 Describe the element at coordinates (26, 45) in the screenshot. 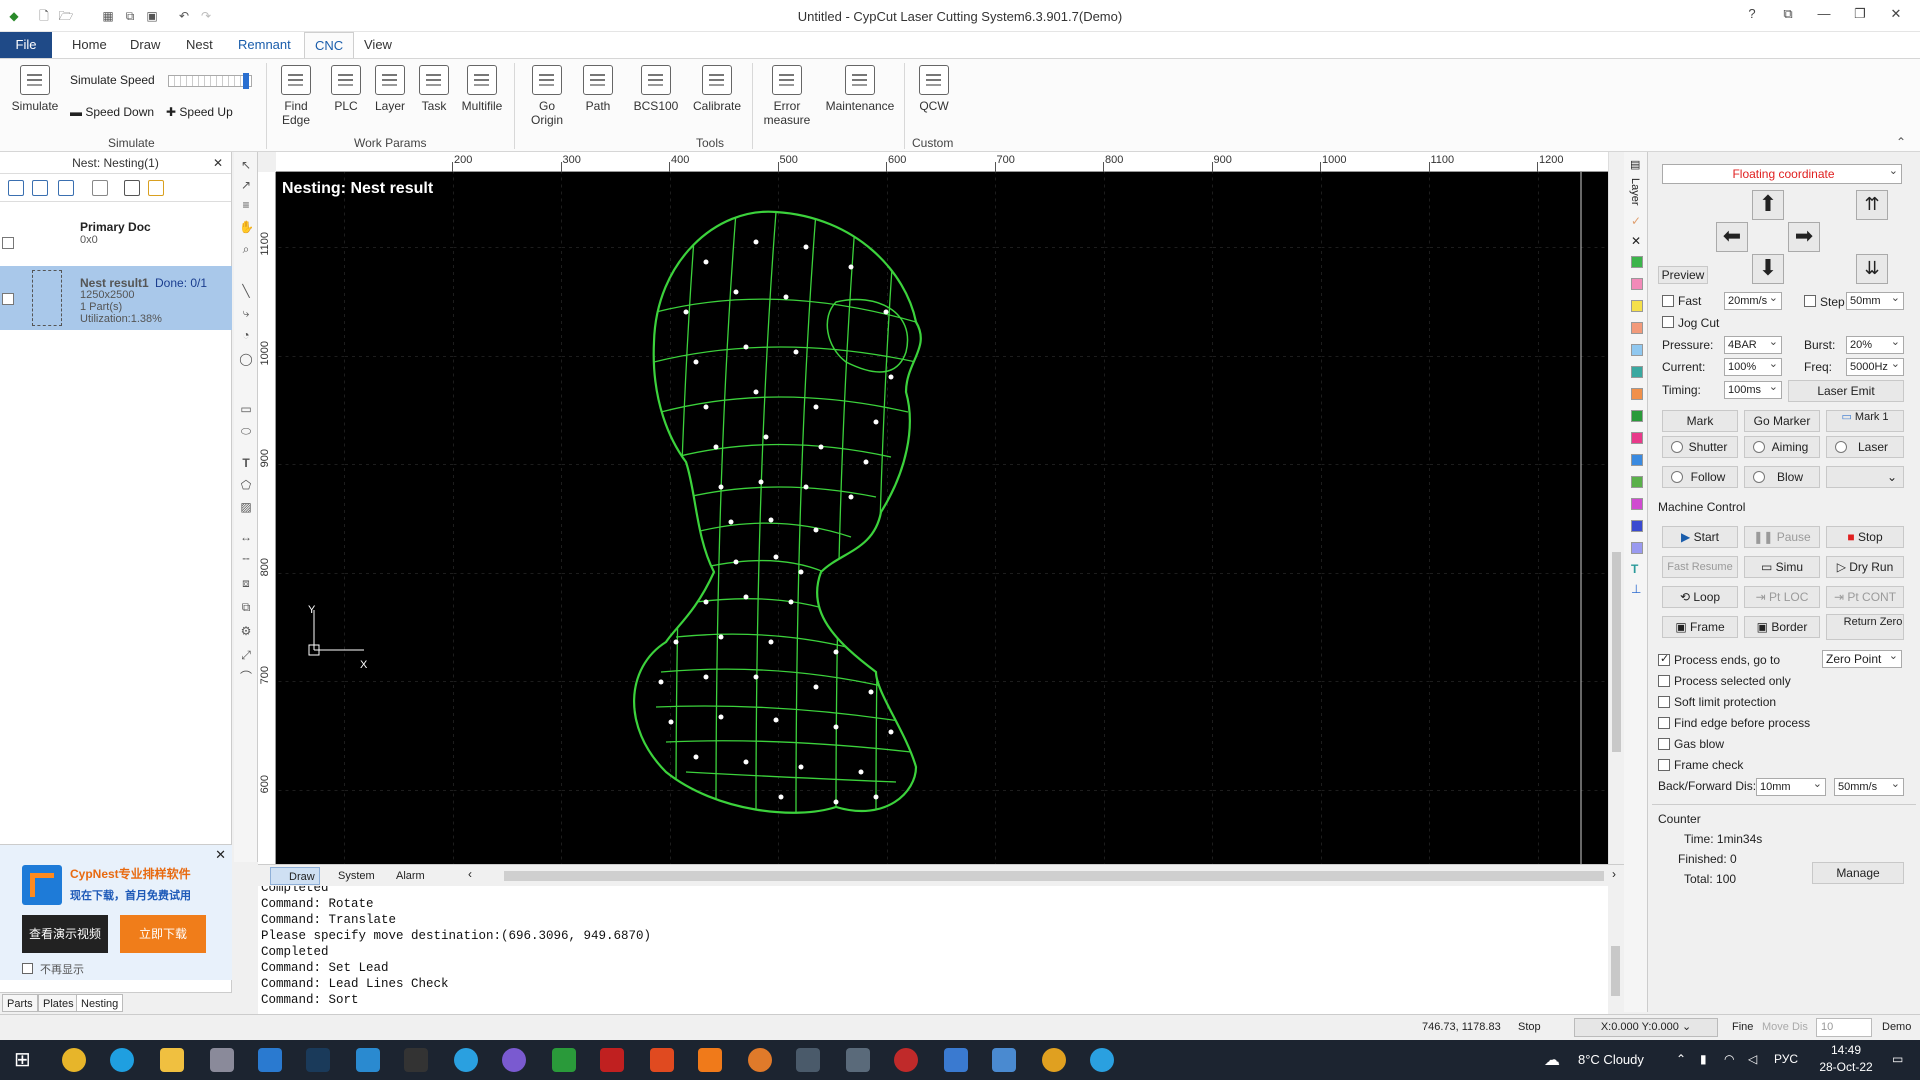

I see `tab-file: File` at that location.